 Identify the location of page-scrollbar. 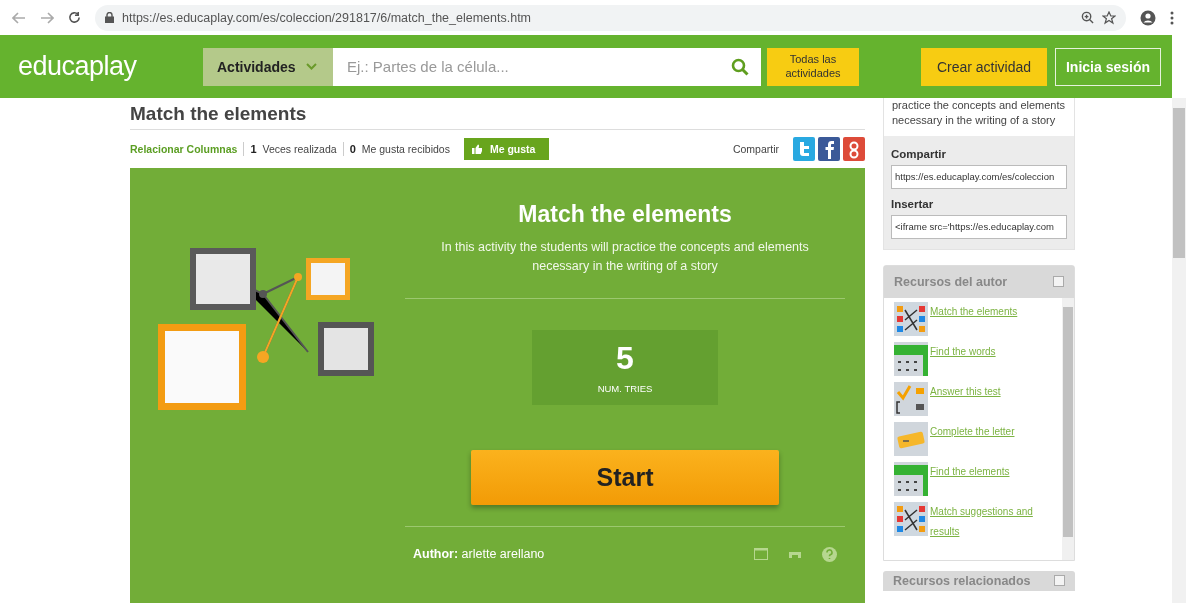
(1179, 350).